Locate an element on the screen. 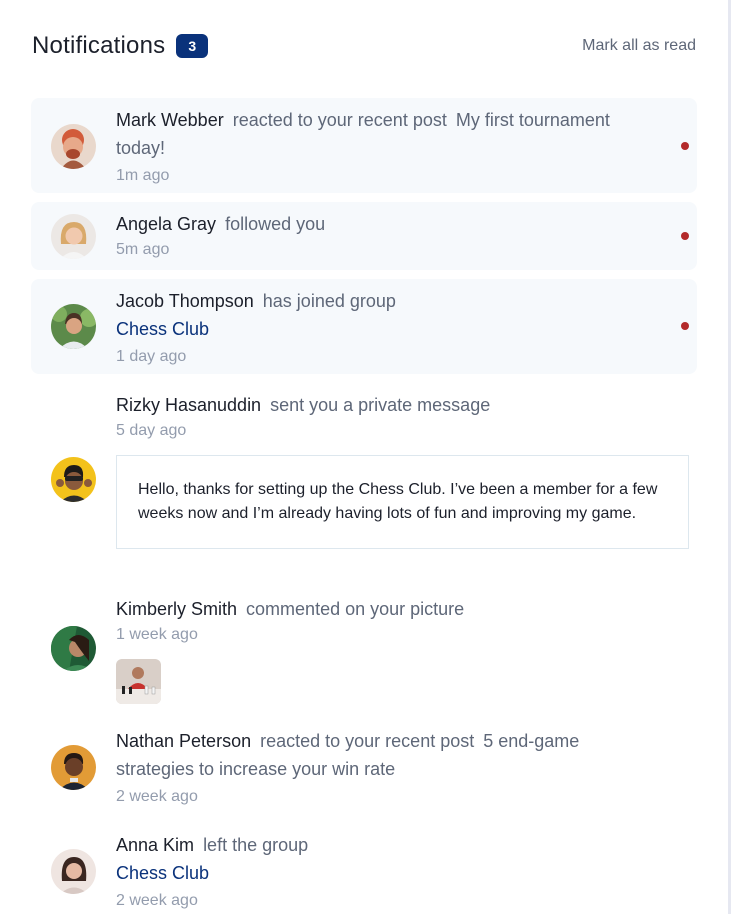 The image size is (731, 914). timestamp: 1 day ago is located at coordinates (151, 356).